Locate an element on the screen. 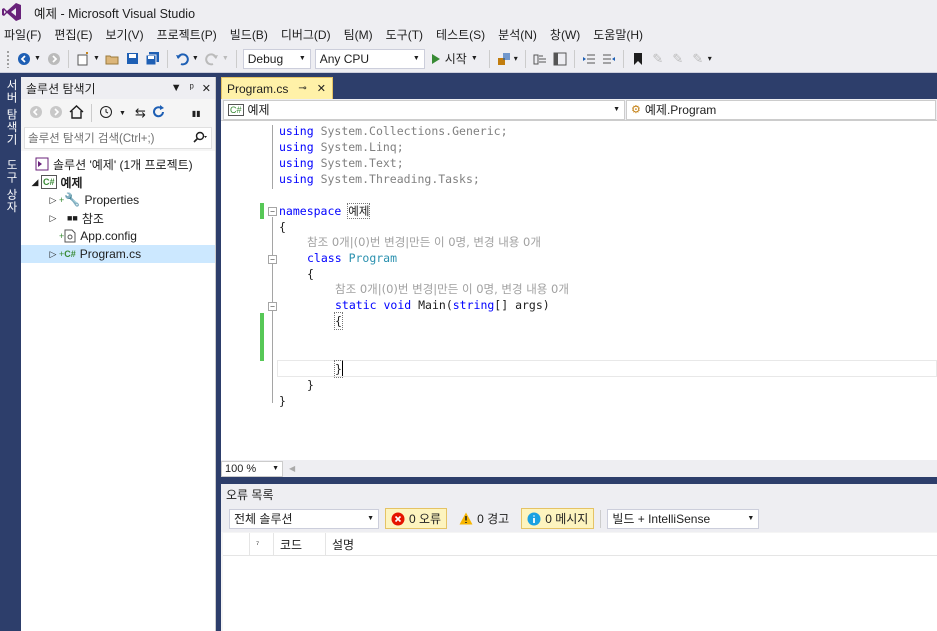  csharp-file-icon: C# is located at coordinates (70, 254).